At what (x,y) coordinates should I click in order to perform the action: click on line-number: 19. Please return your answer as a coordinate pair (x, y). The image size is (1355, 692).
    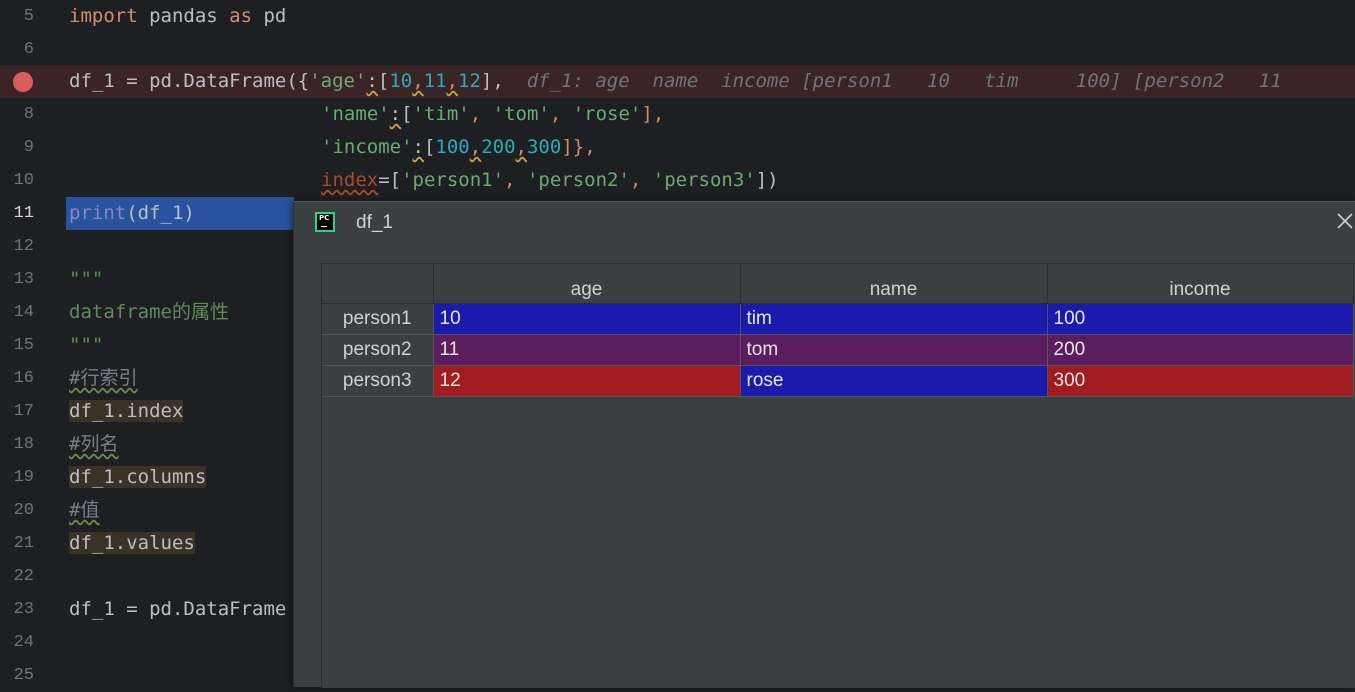
    Looking at the image, I should click on (23, 477).